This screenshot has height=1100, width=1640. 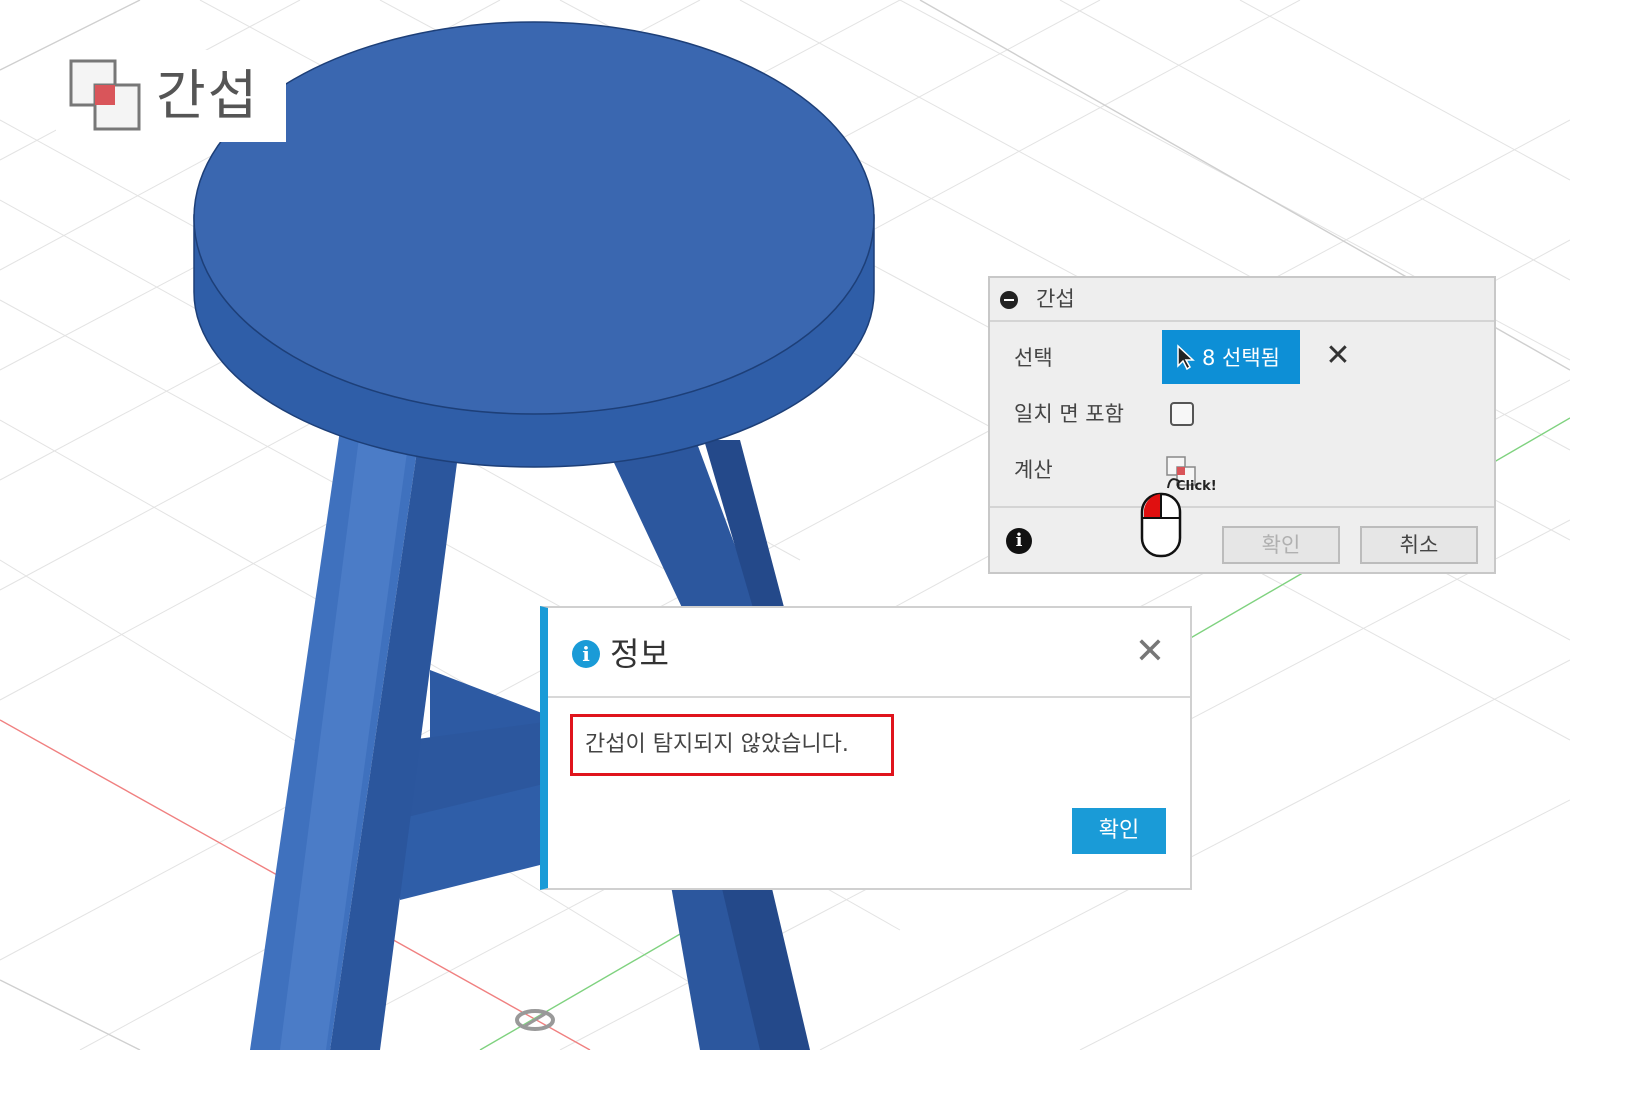 I want to click on coplanar-label: 일치 면 포함, so click(x=1069, y=414).